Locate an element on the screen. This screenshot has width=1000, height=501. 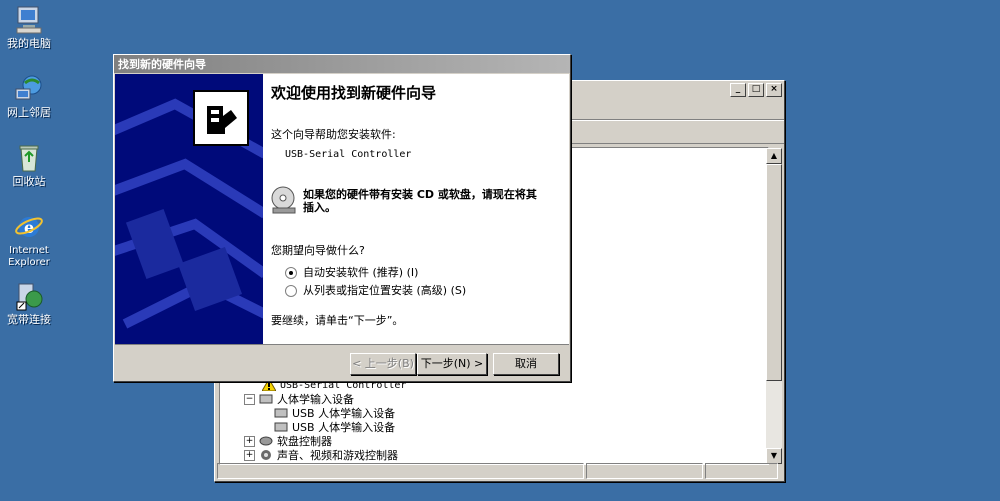
desktop-icon-broadband: 宽带连接 is located at coordinates (29, 303).